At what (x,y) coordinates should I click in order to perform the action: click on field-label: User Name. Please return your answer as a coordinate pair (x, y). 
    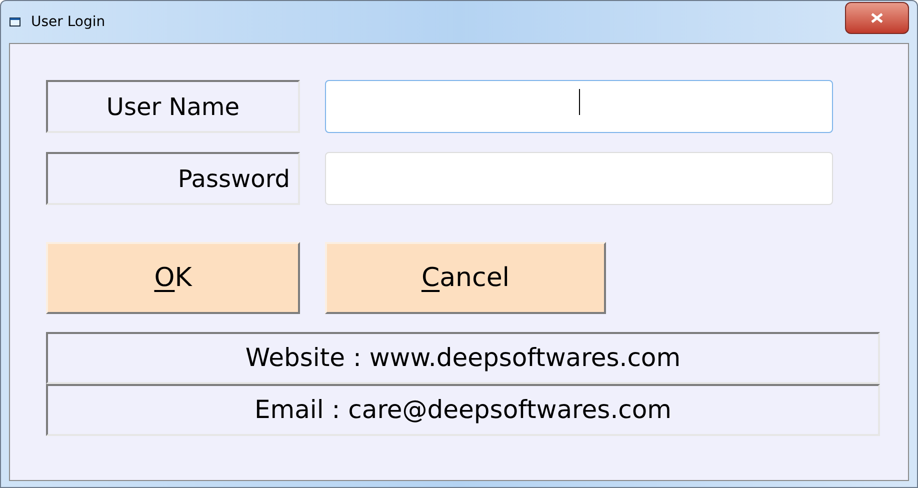
    Looking at the image, I should click on (173, 106).